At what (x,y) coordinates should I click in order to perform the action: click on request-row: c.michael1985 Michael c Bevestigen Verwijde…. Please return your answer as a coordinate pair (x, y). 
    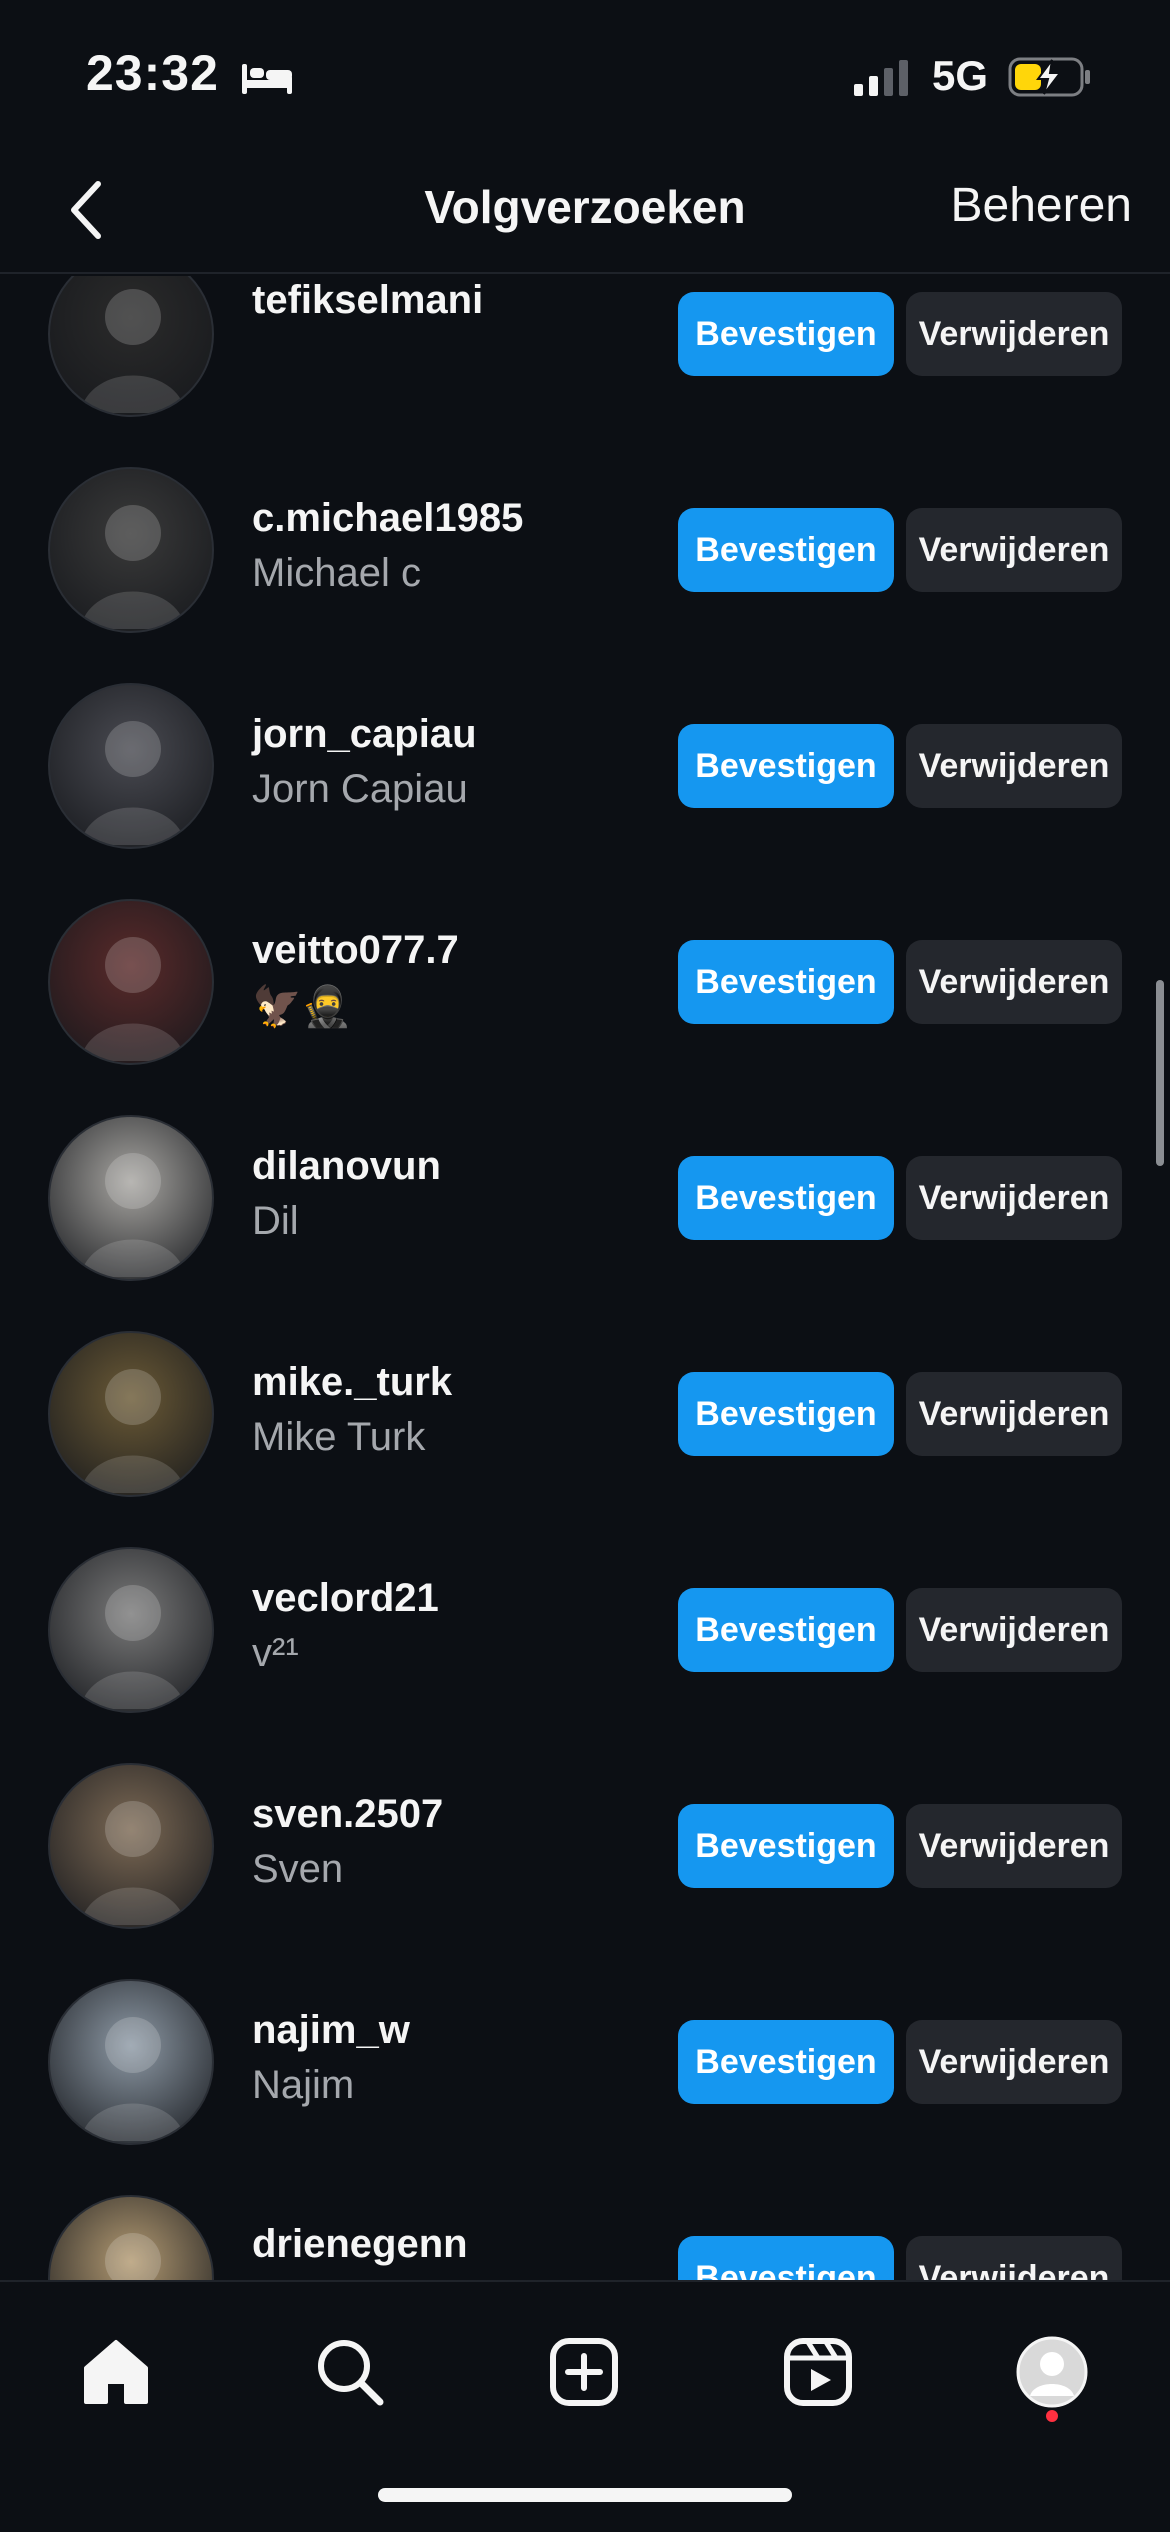
    Looking at the image, I should click on (585, 550).